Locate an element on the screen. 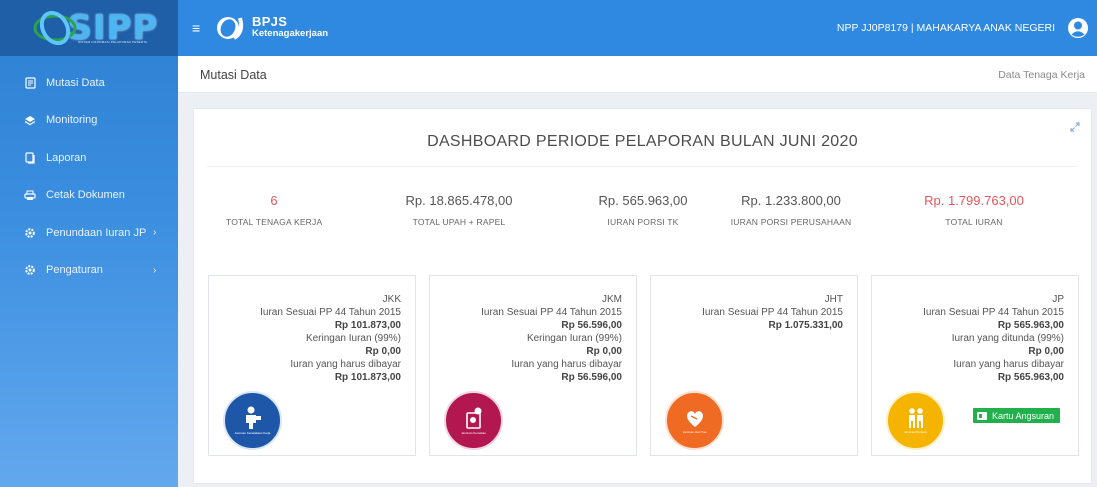  user-info: NPP JJ0P8179 | MAHAKARYA ANAK NEGERI is located at coordinates (946, 28).